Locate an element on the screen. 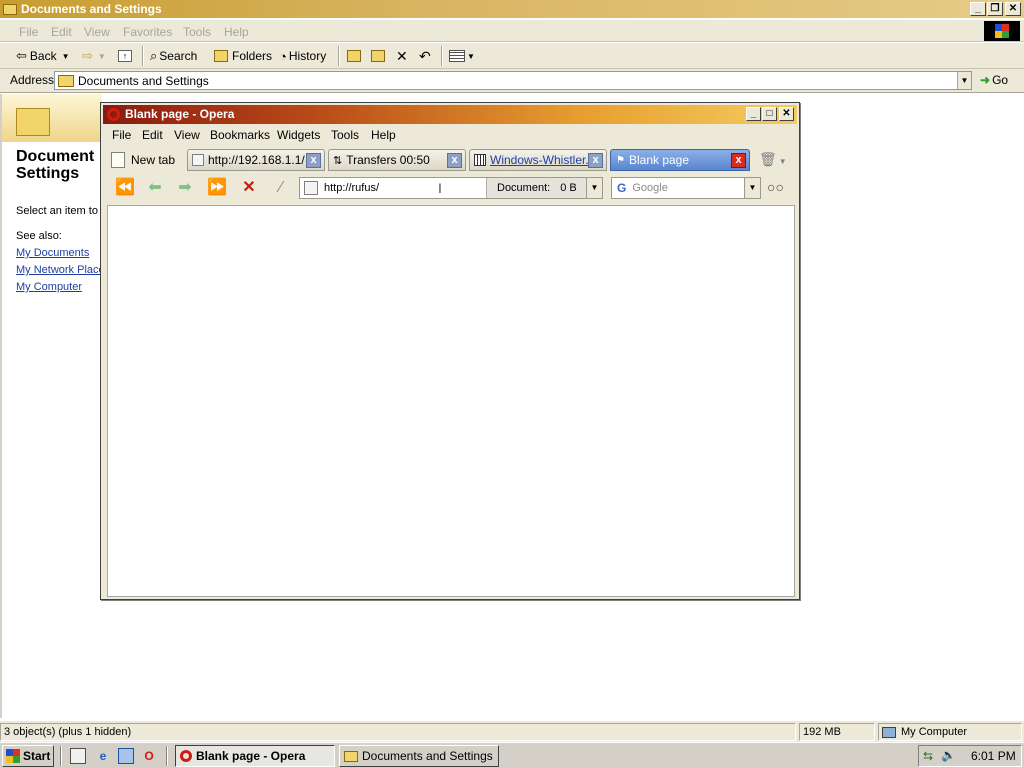  system-tray: ⇆ 🔈 6:01 PM is located at coordinates (970, 756).